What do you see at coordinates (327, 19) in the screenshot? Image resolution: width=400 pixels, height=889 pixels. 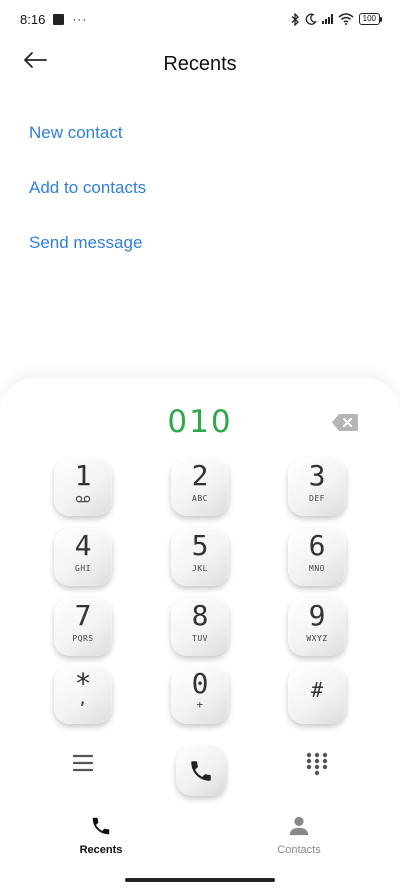 I see `signal-icon` at bounding box center [327, 19].